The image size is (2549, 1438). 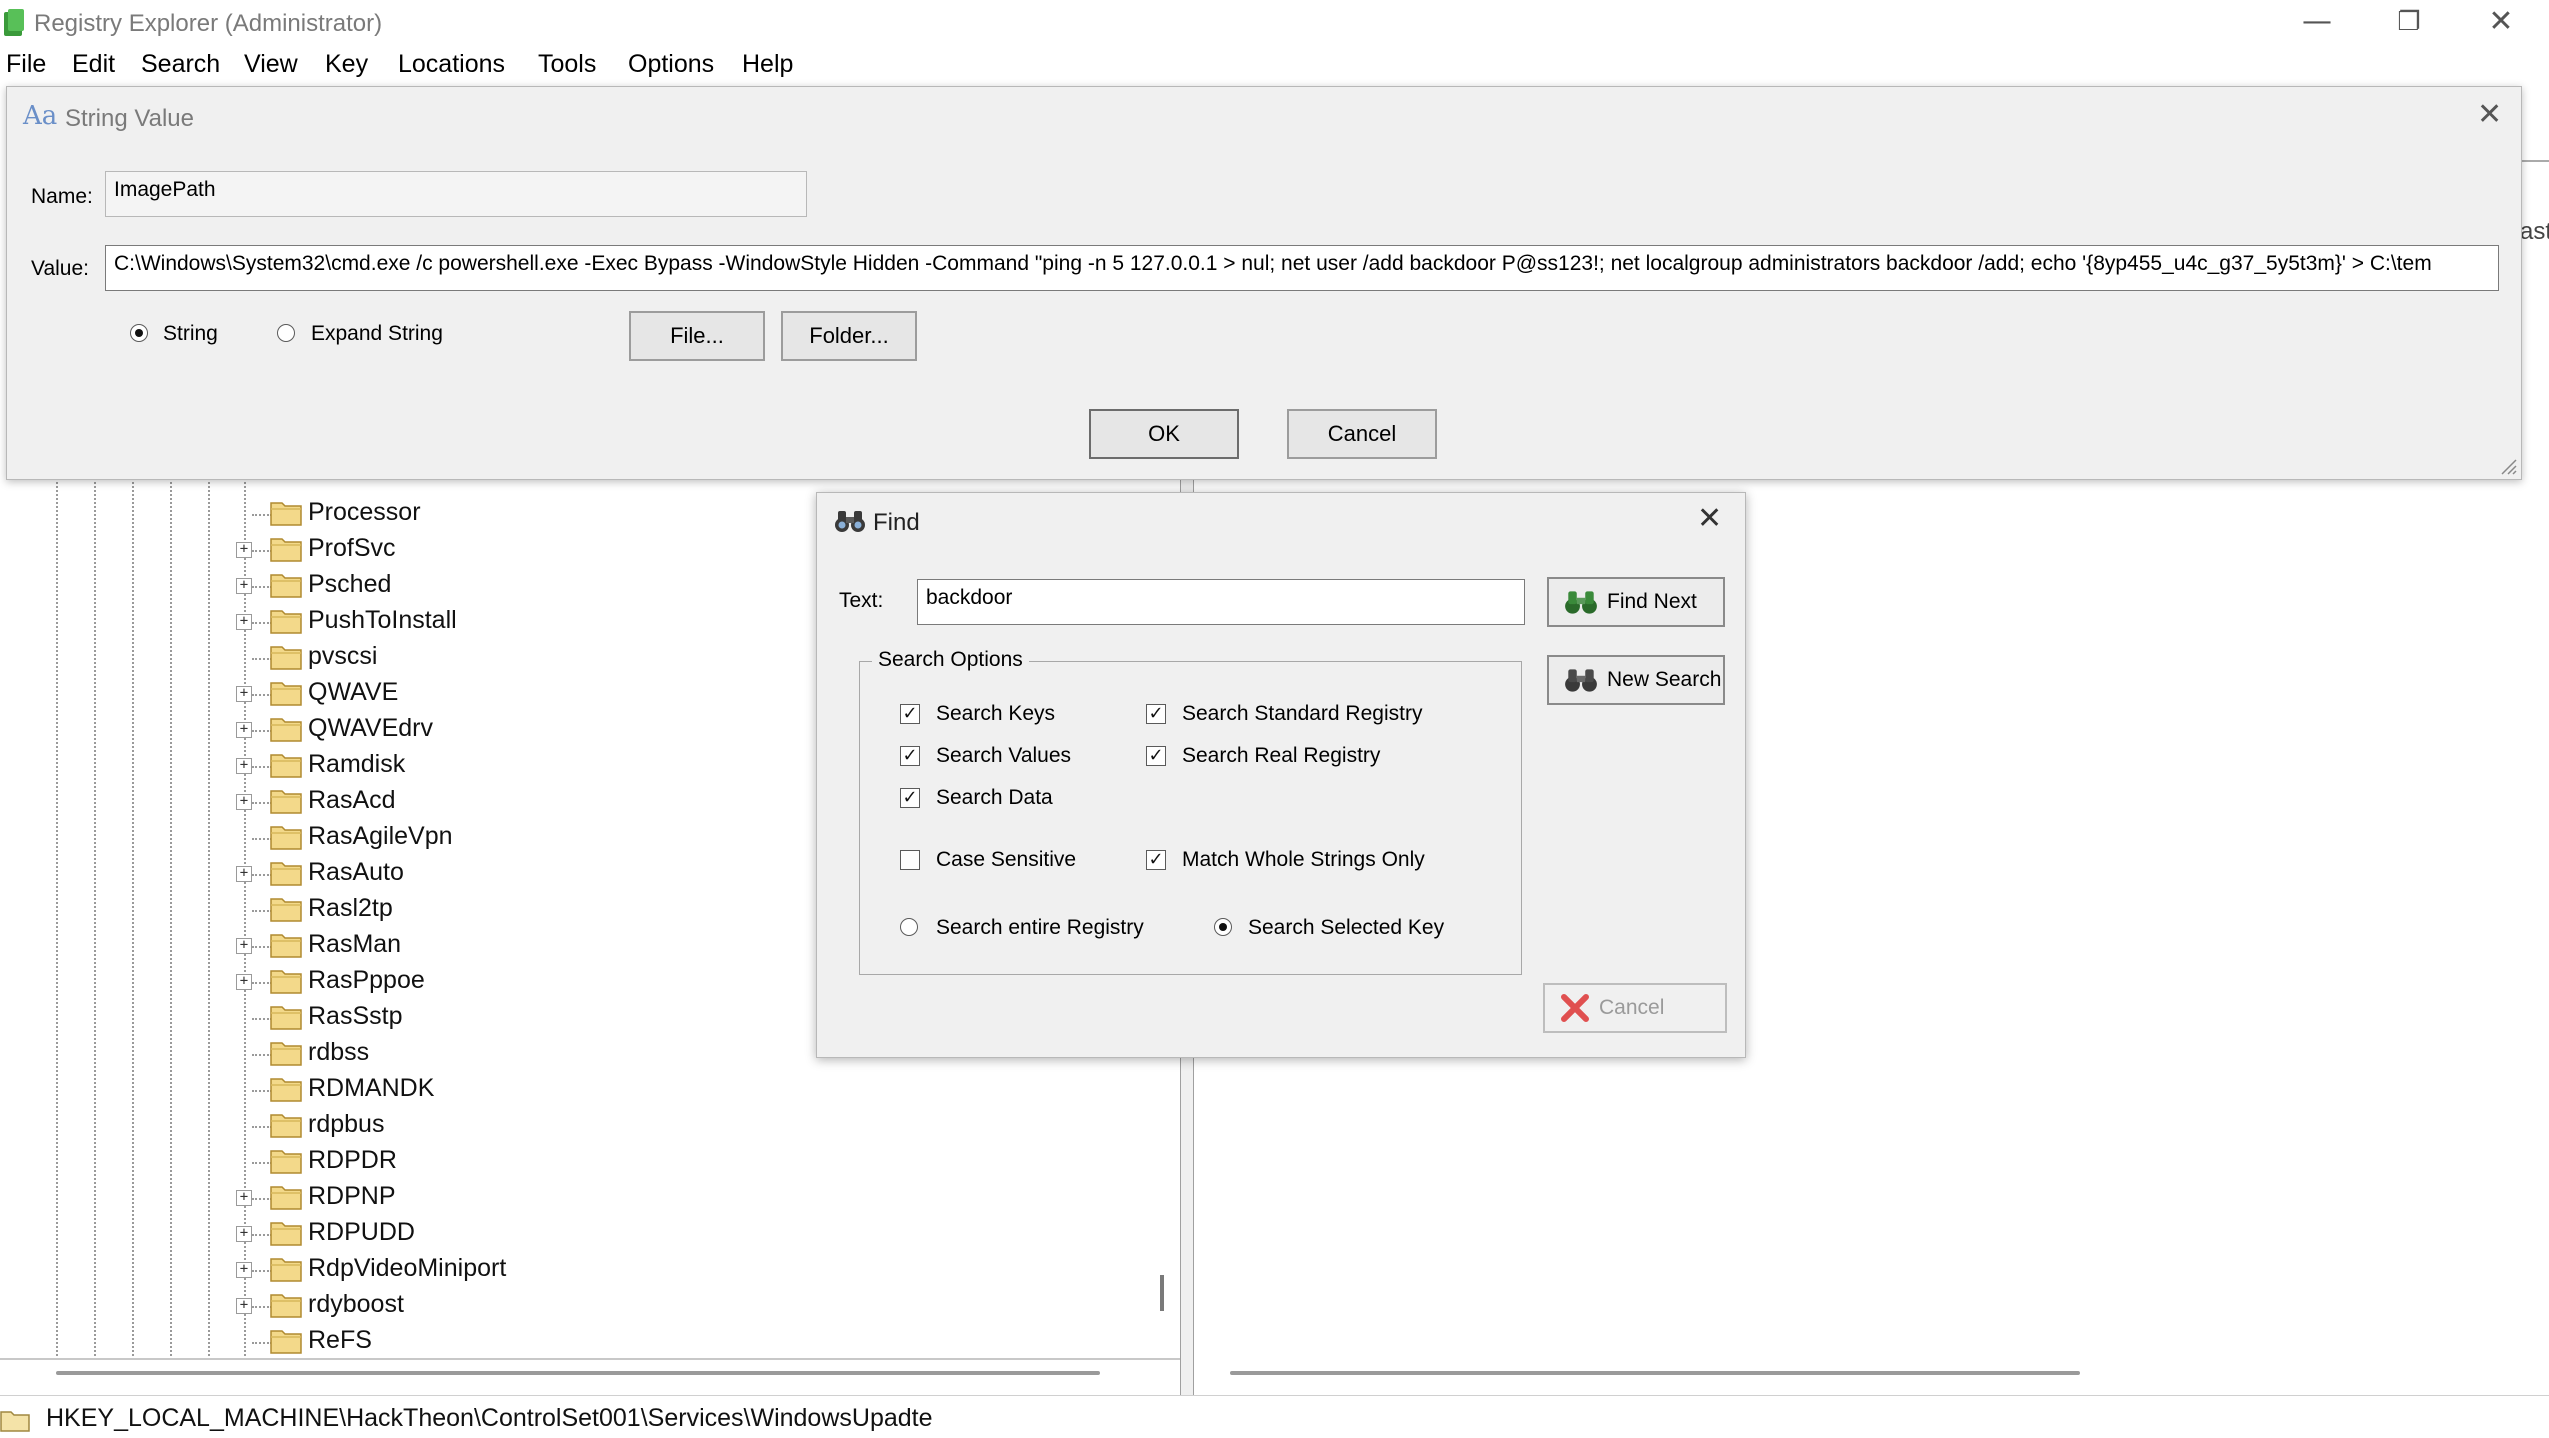 I want to click on tree-item: + Psched, so click(x=536, y=586).